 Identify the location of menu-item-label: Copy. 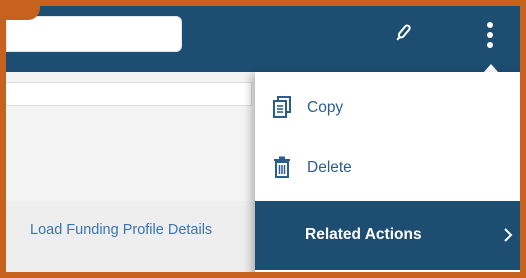
(325, 107).